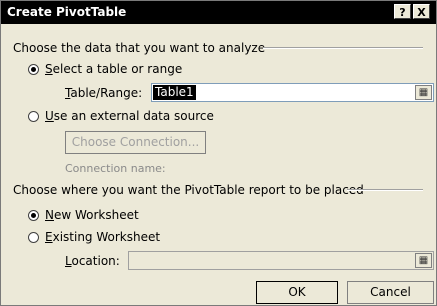 This screenshot has width=437, height=306. I want to click on radio-label: Select a table or range, so click(114, 69).